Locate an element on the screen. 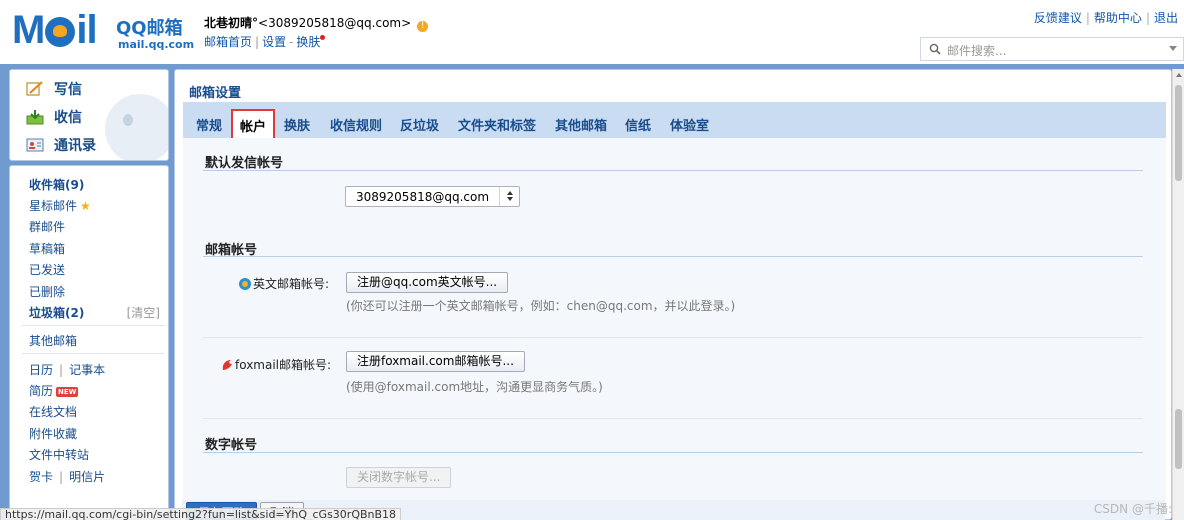 The height and width of the screenshot is (520, 1184). attachments-link: 附件收藏 is located at coordinates (53, 433).